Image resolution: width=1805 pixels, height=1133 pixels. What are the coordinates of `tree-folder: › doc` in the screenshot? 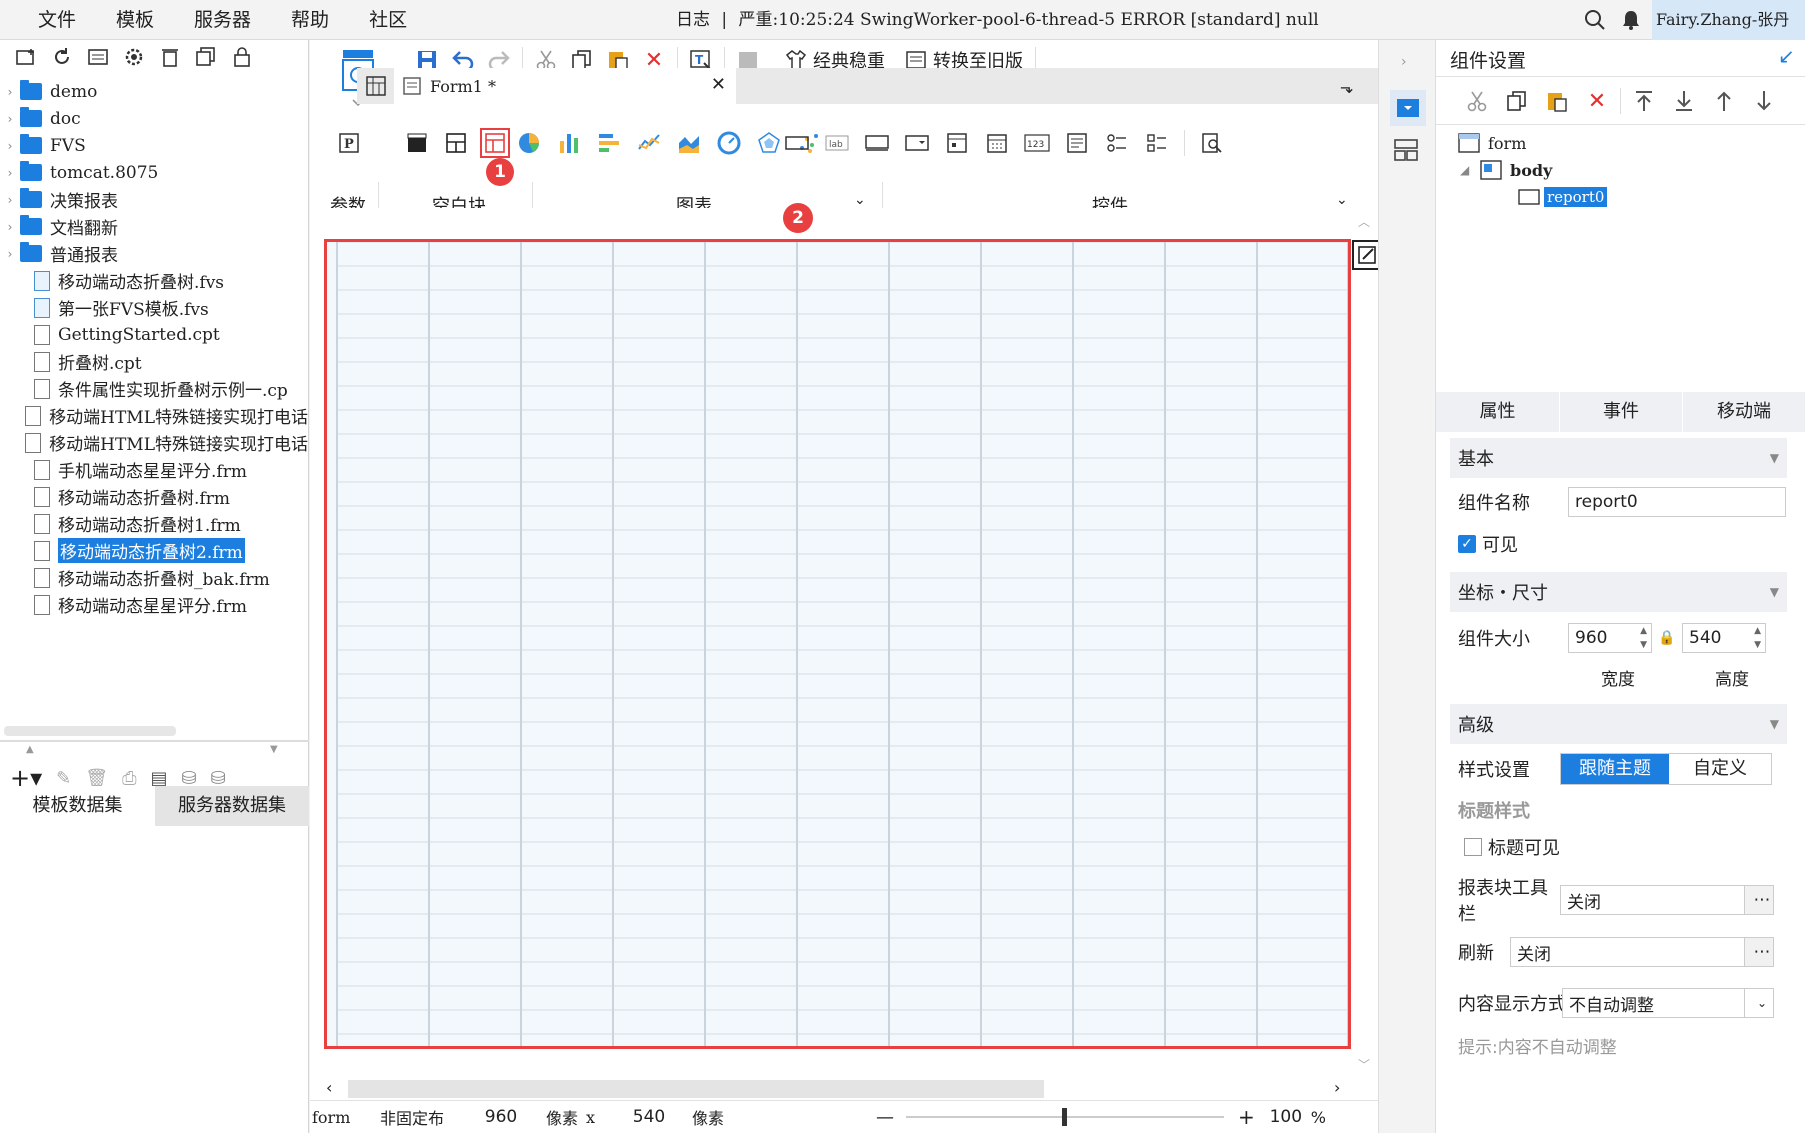 It's located at (154, 118).